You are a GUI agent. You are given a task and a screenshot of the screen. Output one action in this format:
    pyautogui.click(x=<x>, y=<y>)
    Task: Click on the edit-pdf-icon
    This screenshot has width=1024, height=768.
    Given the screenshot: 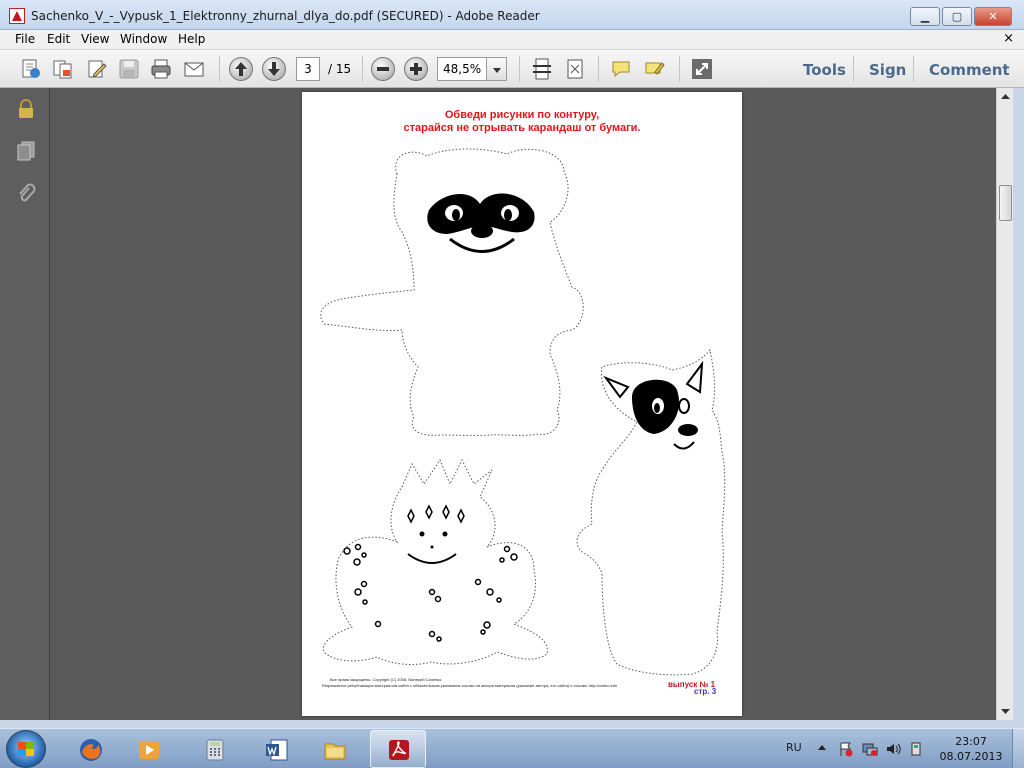 What is the action you would take?
    pyautogui.click(x=97, y=69)
    